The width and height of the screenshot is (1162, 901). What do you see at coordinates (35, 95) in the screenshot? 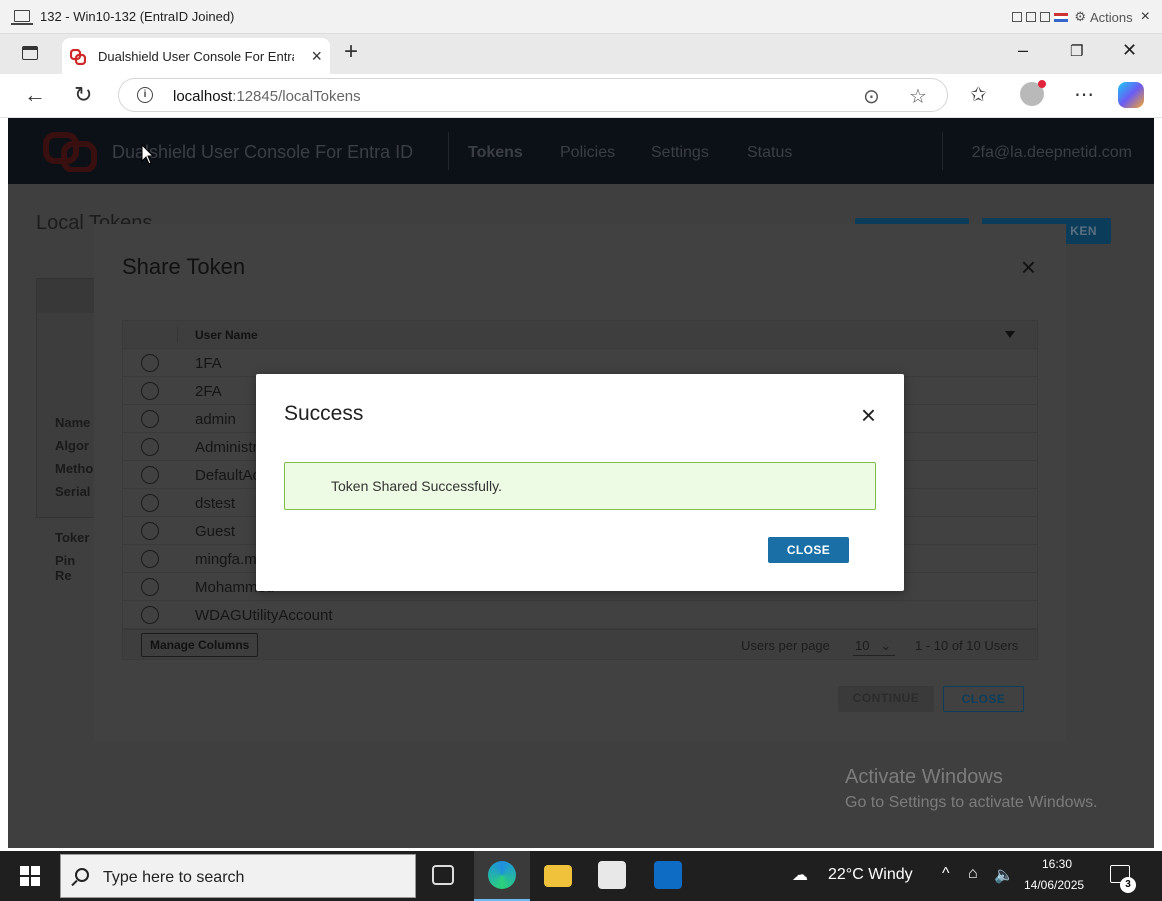
I see `back-arrow-icon: ←` at bounding box center [35, 95].